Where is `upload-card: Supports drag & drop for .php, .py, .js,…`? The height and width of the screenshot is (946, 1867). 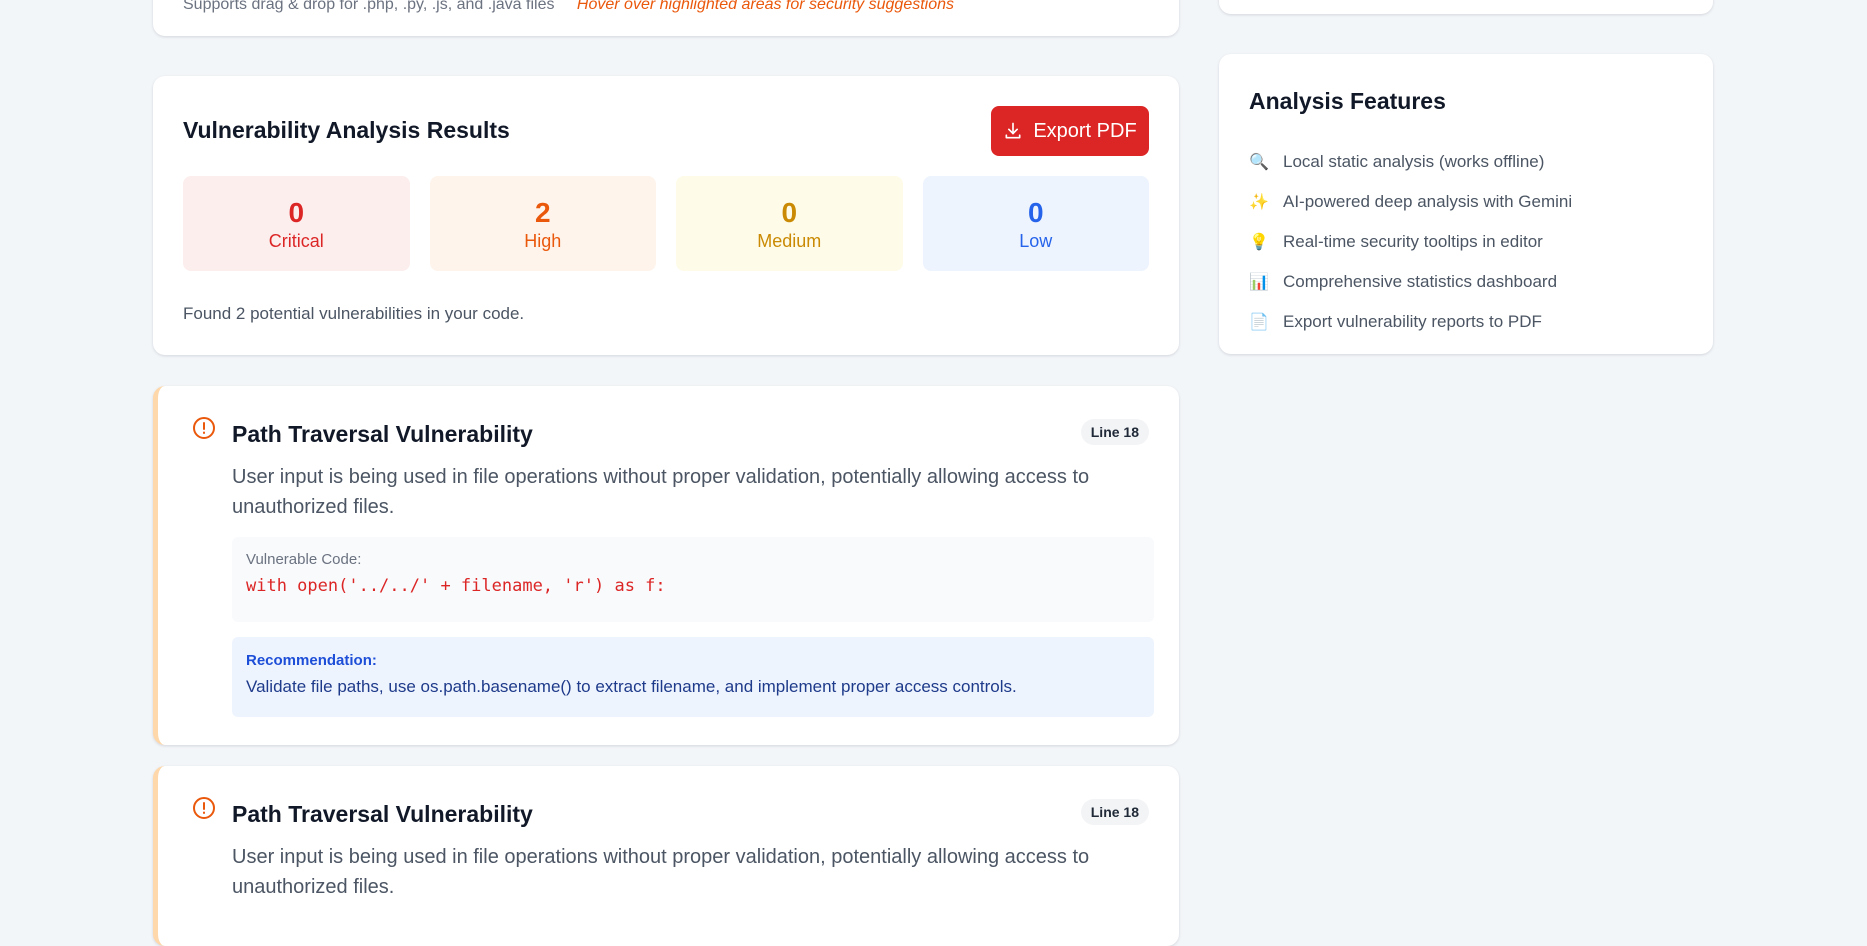
upload-card: Supports drag & drop for .php, .py, .js,… is located at coordinates (666, 18).